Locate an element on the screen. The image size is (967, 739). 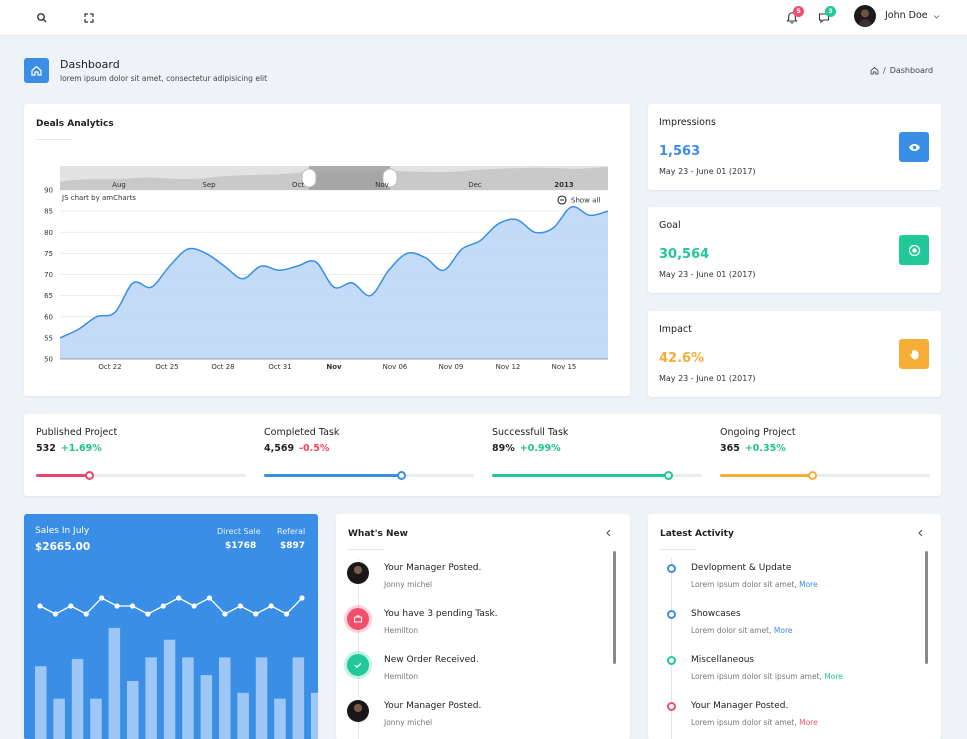
fullscreen-icon is located at coordinates (89, 18).